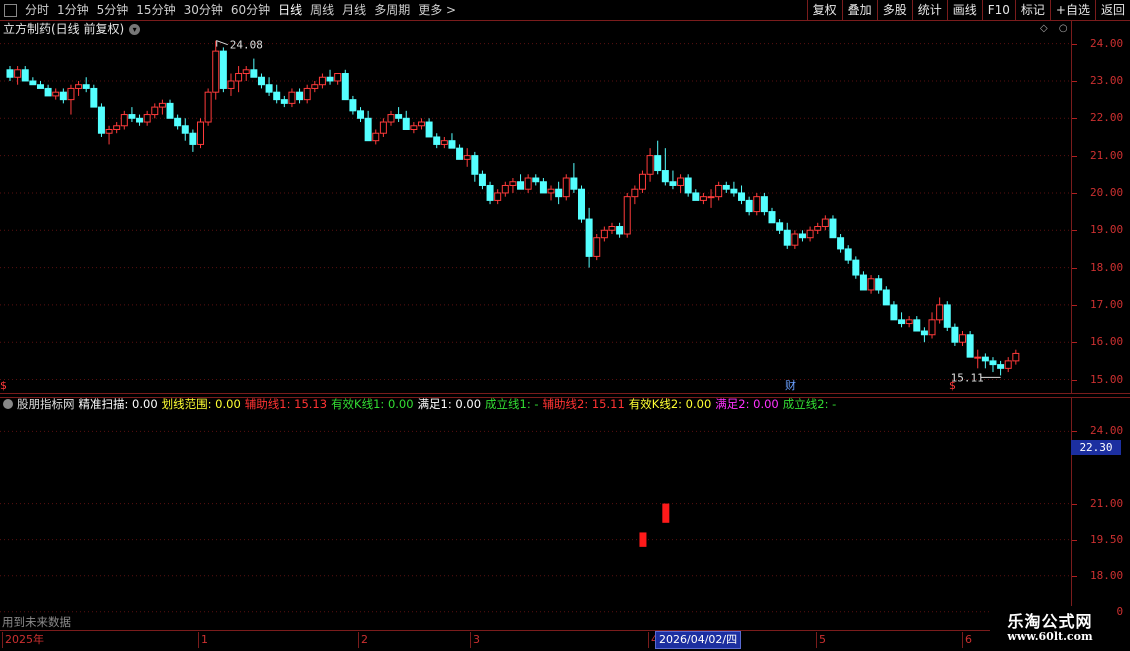 Image resolution: width=1130 pixels, height=651 pixels. Describe the element at coordinates (1032, 10) in the screenshot. I see `mark-button: 标记` at that location.